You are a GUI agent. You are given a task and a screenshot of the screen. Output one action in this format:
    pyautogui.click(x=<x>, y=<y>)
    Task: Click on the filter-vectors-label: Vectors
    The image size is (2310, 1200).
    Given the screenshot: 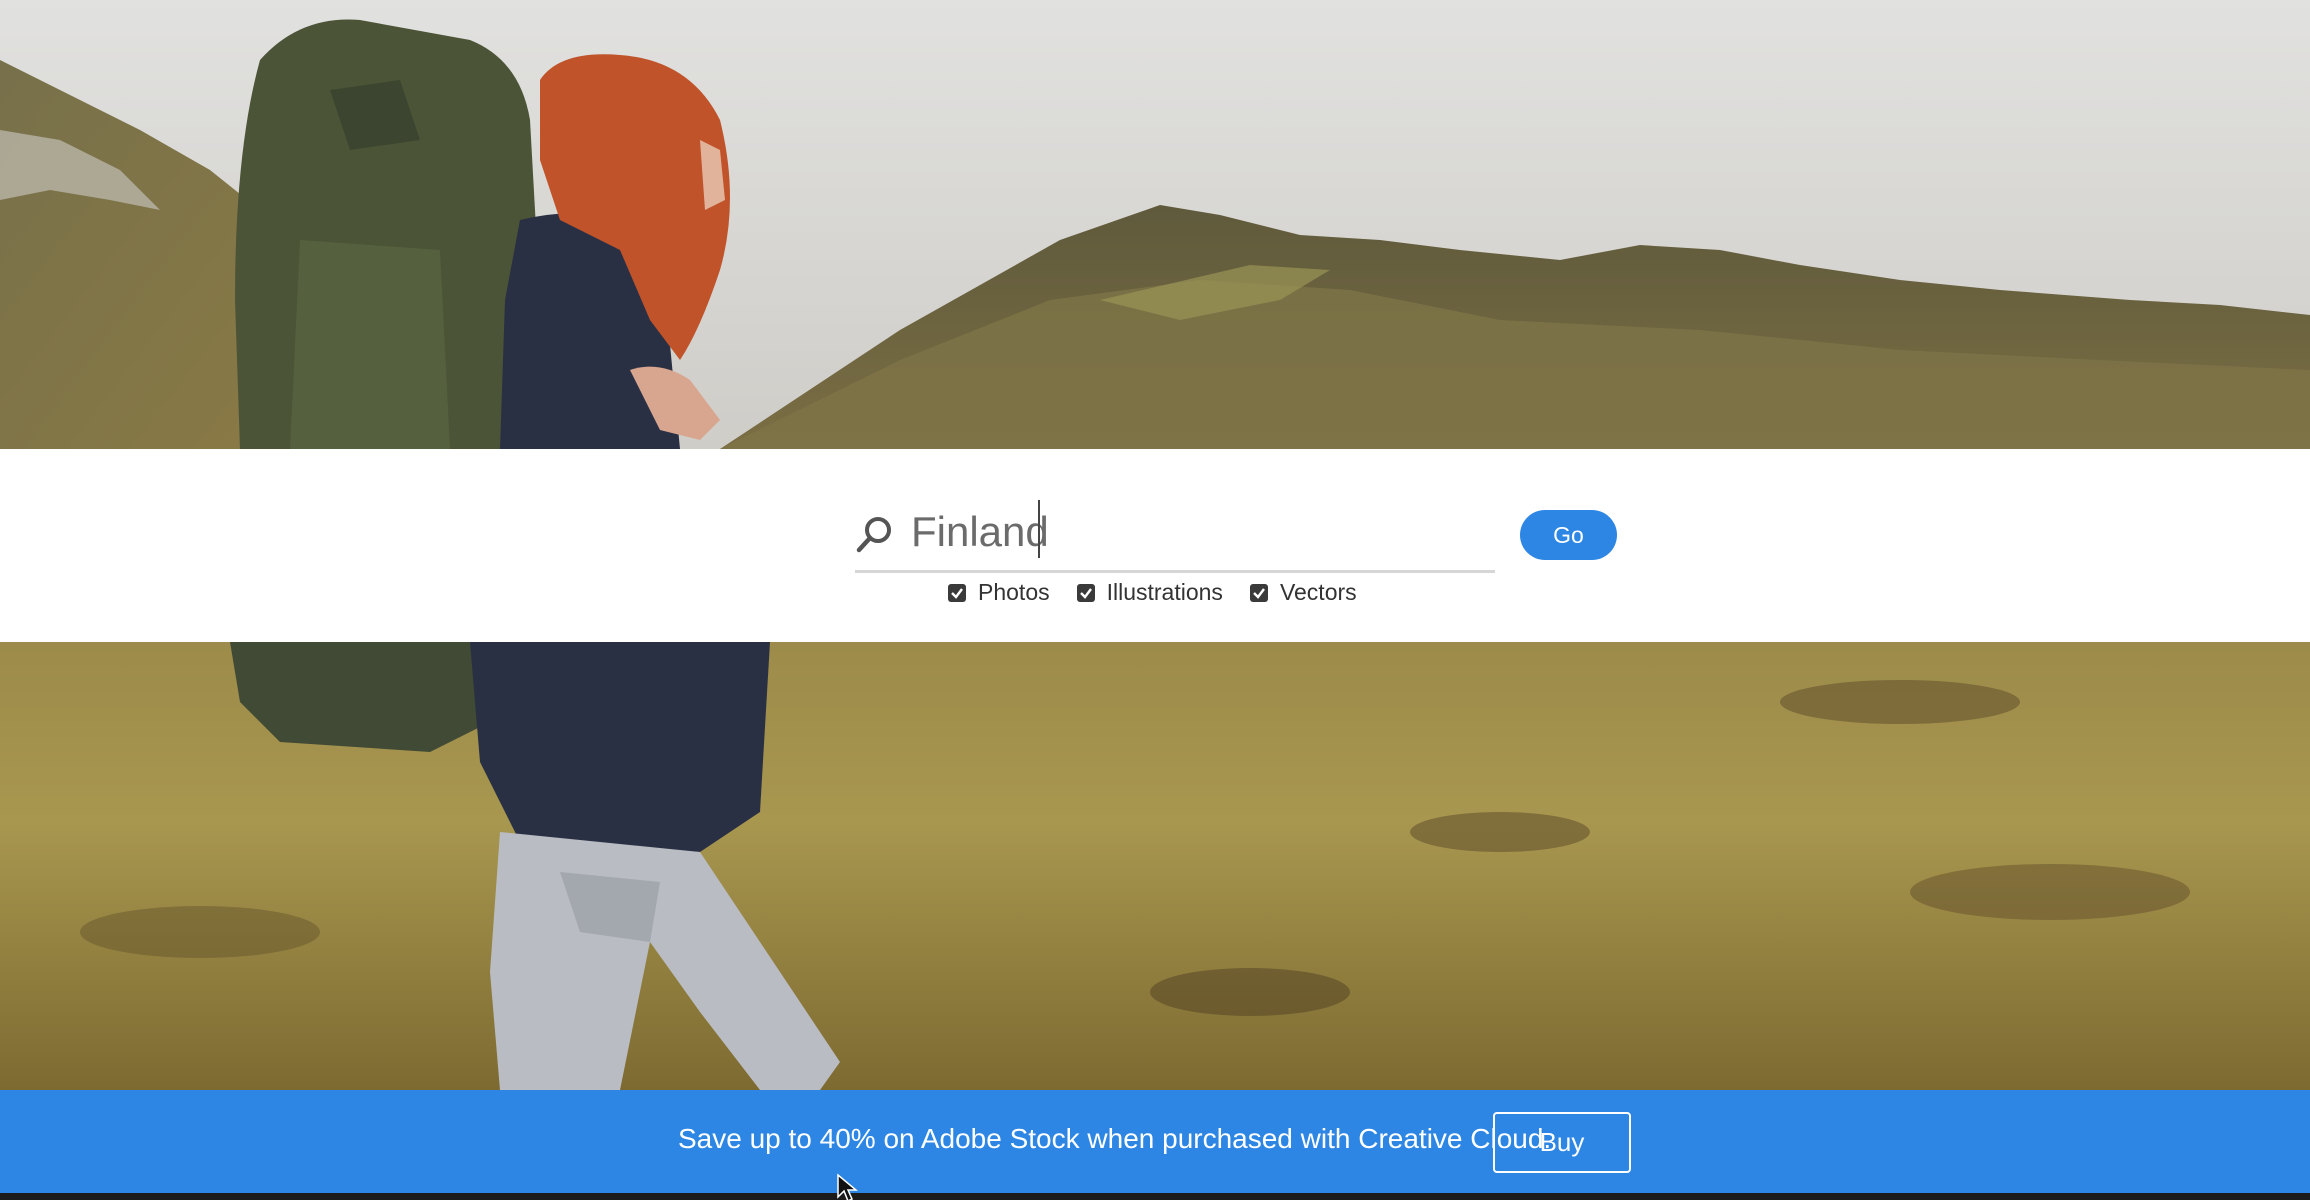 What is the action you would take?
    pyautogui.click(x=1318, y=592)
    